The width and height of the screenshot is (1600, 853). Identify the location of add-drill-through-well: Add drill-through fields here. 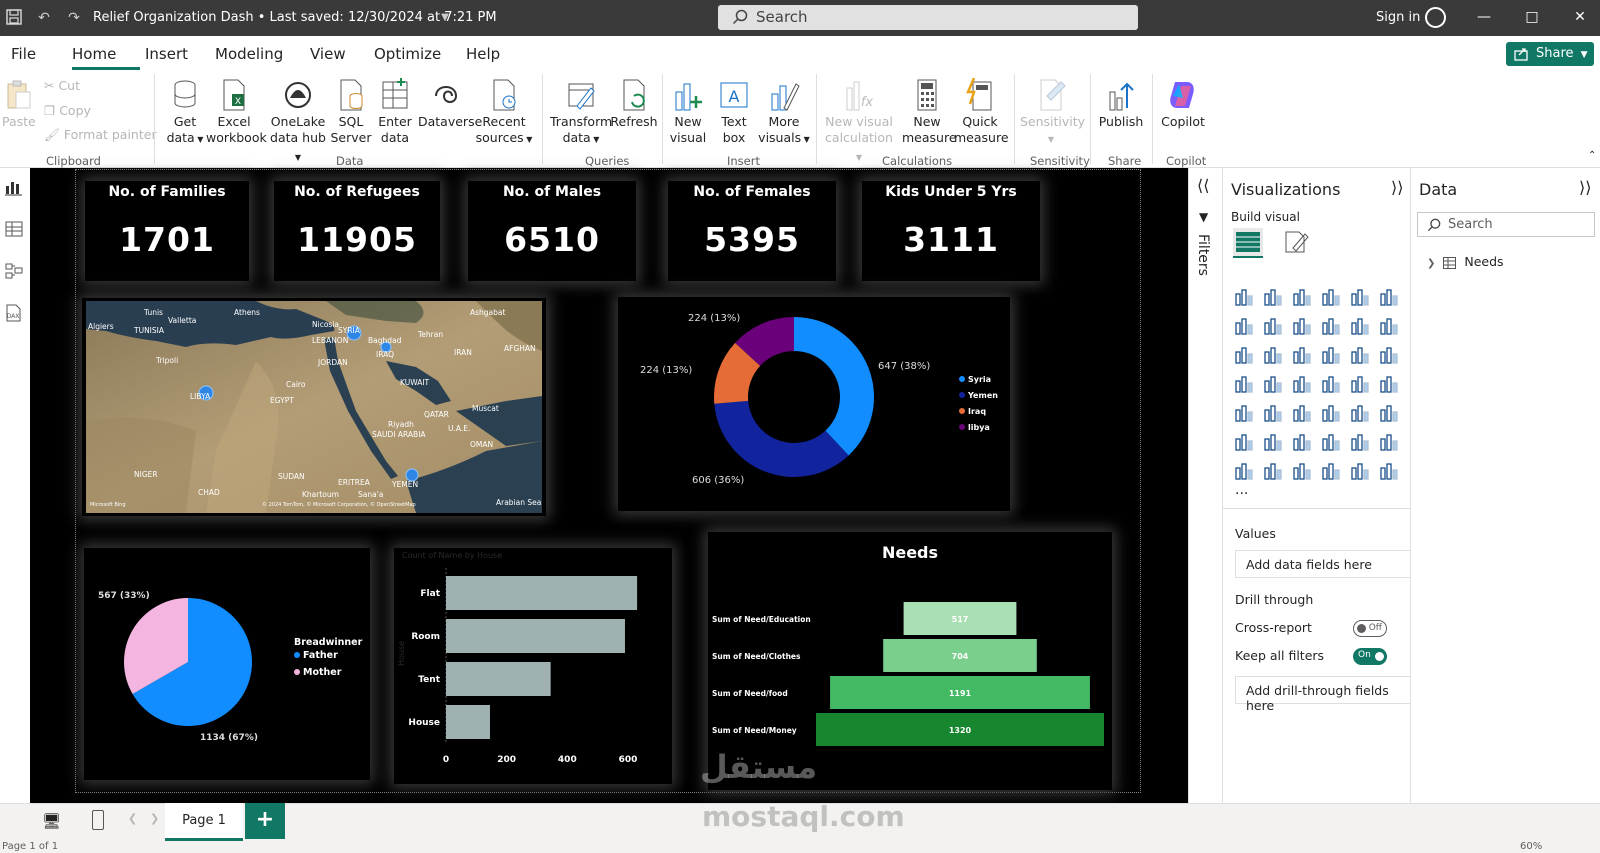
(1323, 694).